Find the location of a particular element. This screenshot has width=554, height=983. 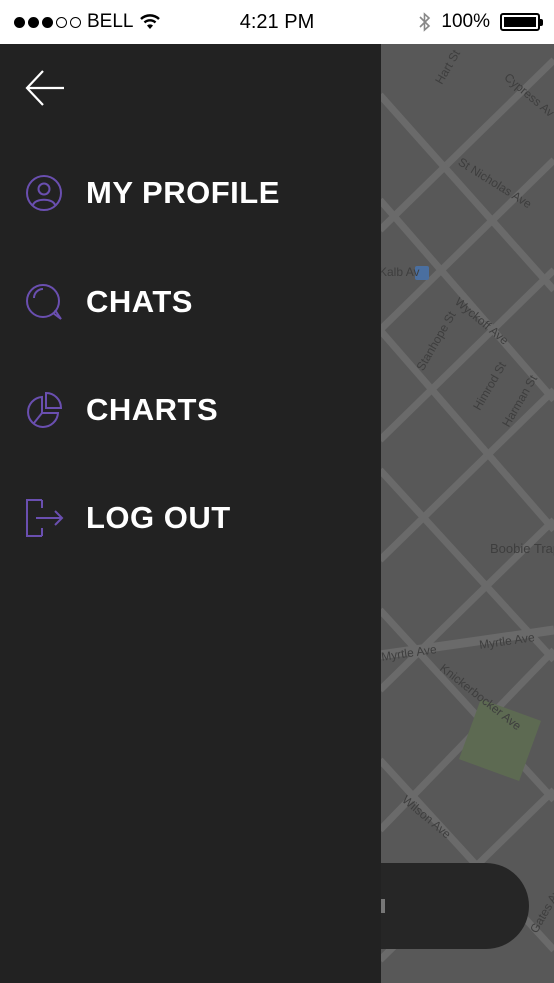

user-icon is located at coordinates (44, 193).